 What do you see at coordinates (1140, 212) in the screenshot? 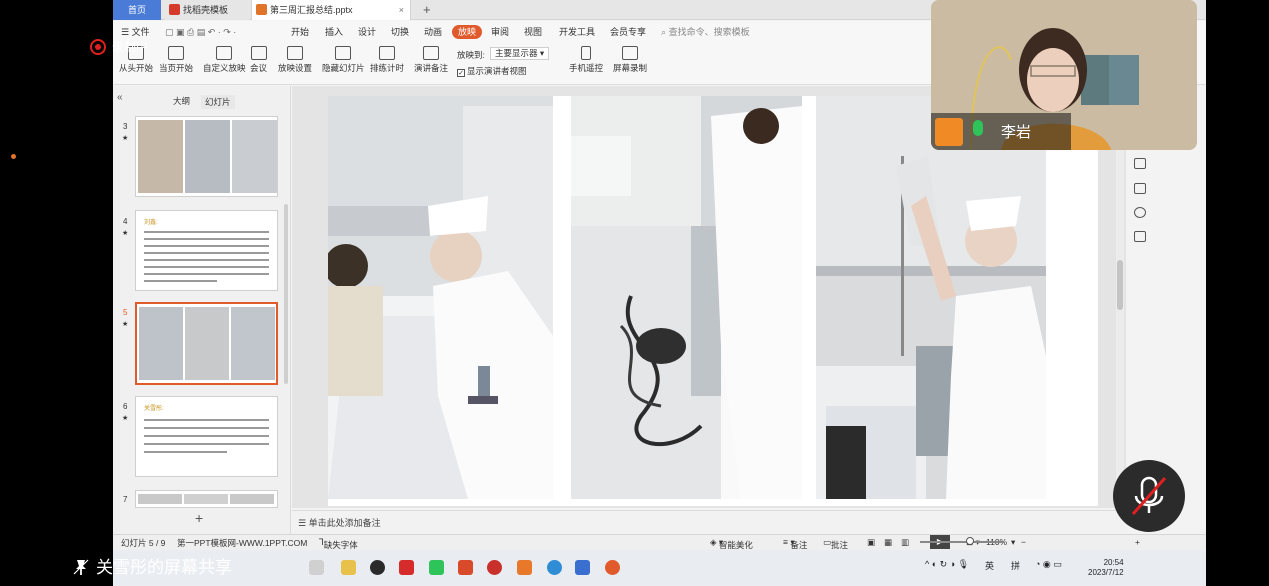
I see `location-icon` at bounding box center [1140, 212].